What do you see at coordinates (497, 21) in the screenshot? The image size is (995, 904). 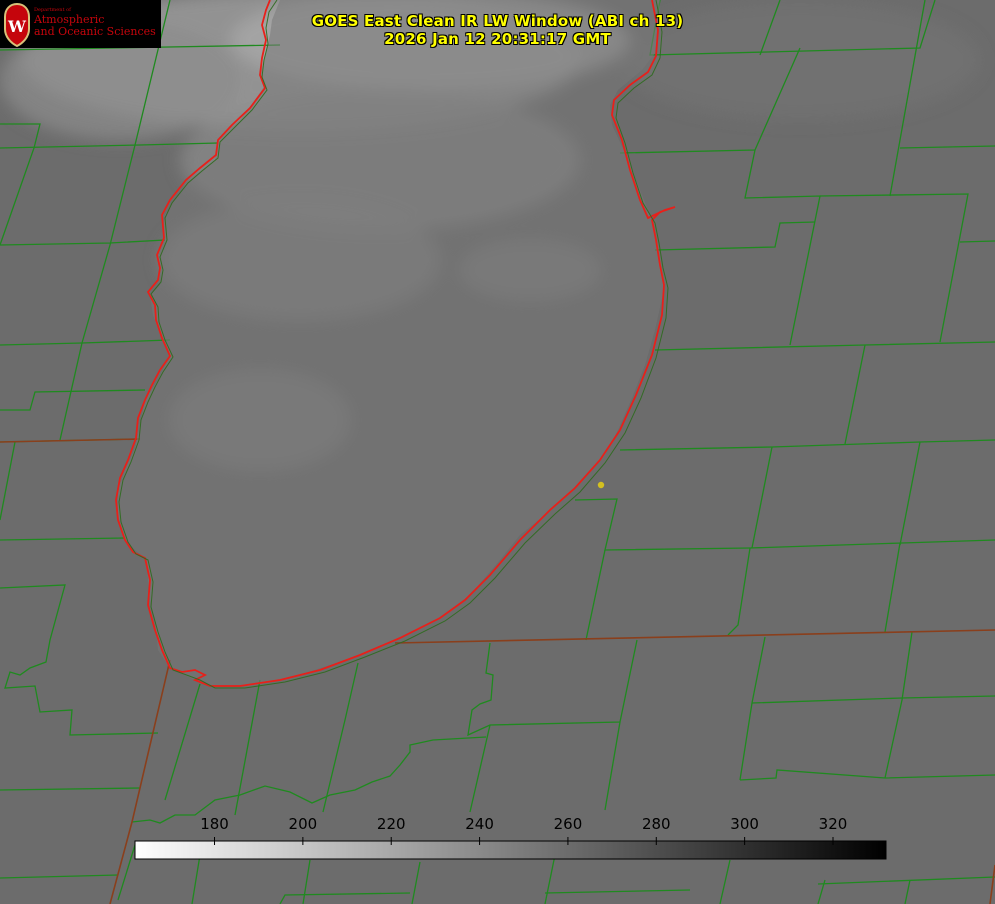 I see `image-title: GOES East Clean IR LW Window (ABI ch 13)` at bounding box center [497, 21].